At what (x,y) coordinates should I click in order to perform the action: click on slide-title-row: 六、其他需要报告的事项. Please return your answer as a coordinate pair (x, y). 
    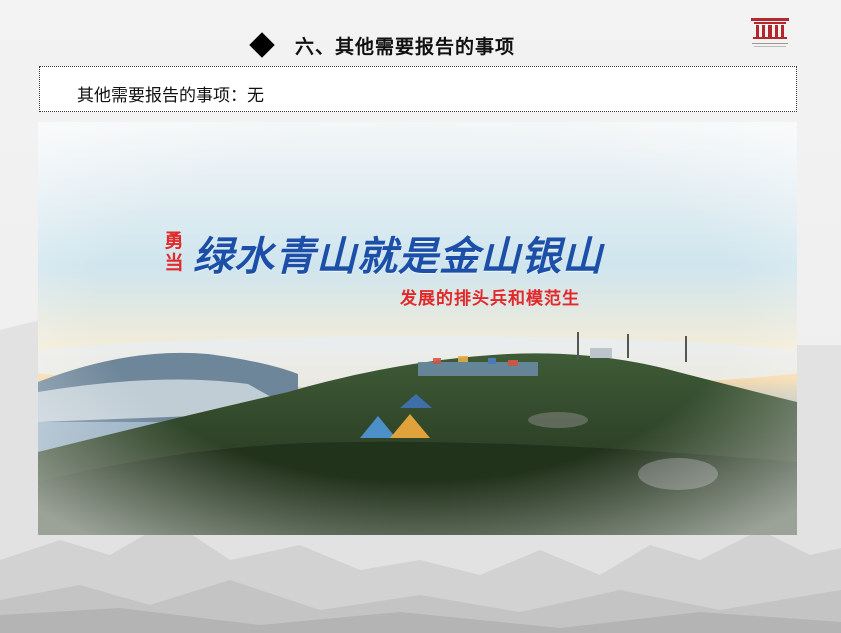
    Looking at the image, I should click on (381, 45).